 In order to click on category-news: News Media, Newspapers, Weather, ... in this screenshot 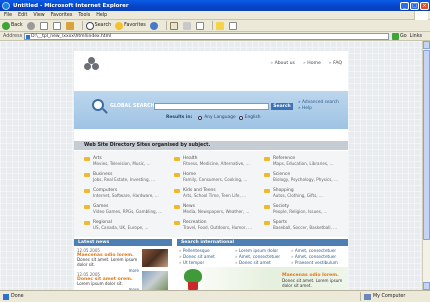, I will do `click(216, 211)`.